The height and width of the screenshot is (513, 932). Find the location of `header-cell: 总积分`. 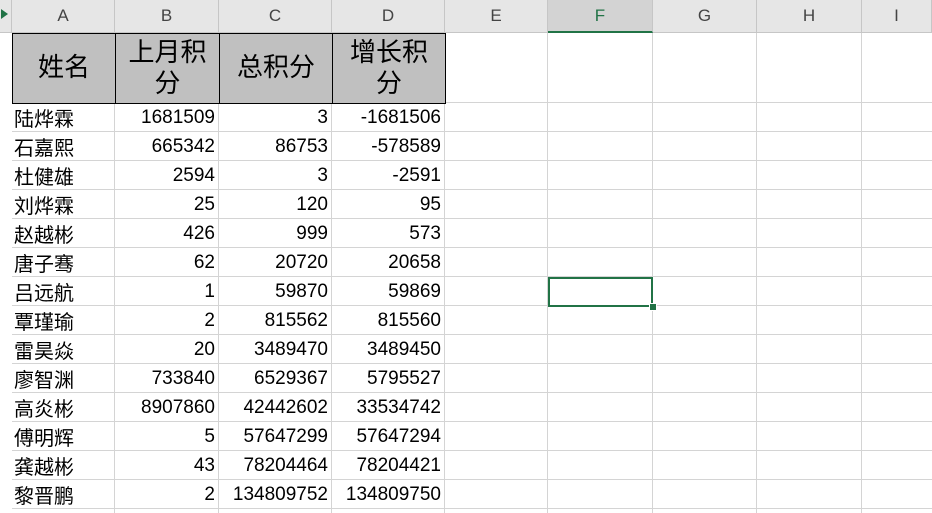

header-cell: 总积分 is located at coordinates (276, 68).